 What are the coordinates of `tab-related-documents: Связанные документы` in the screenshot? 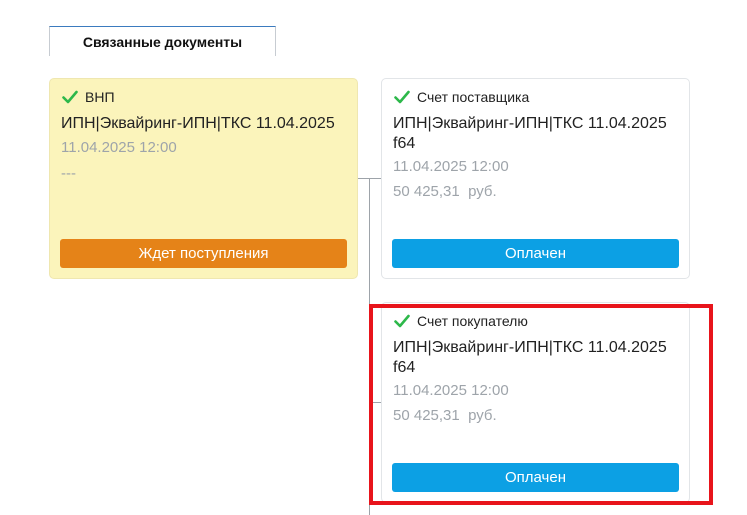 It's located at (162, 41).